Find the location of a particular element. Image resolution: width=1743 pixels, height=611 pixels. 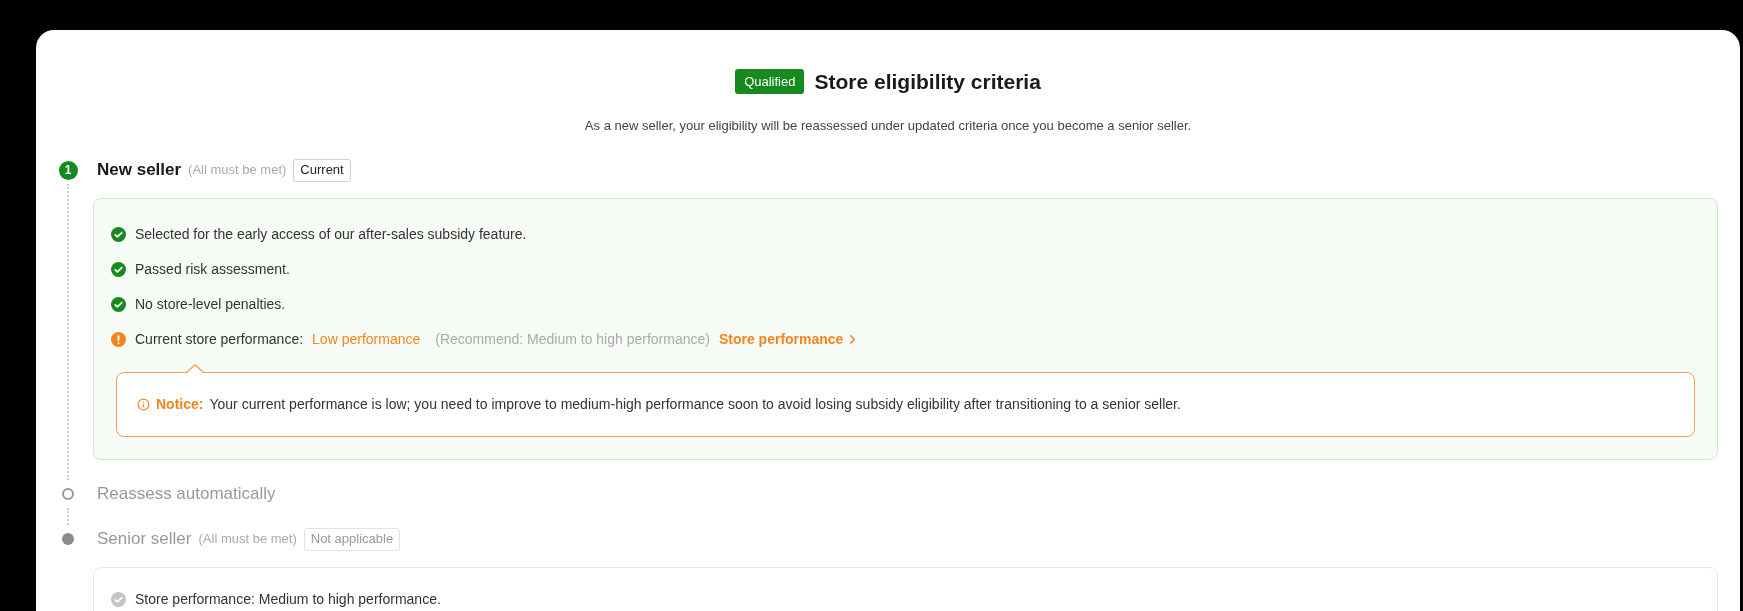

step-title: Reassess automatically is located at coordinates (186, 494).